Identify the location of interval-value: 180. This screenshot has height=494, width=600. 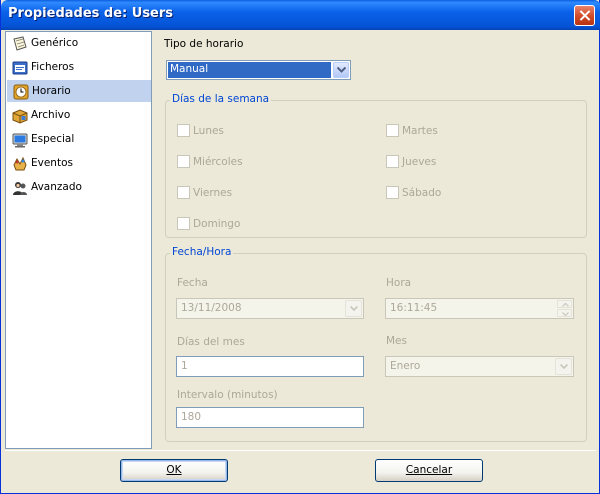
(191, 417).